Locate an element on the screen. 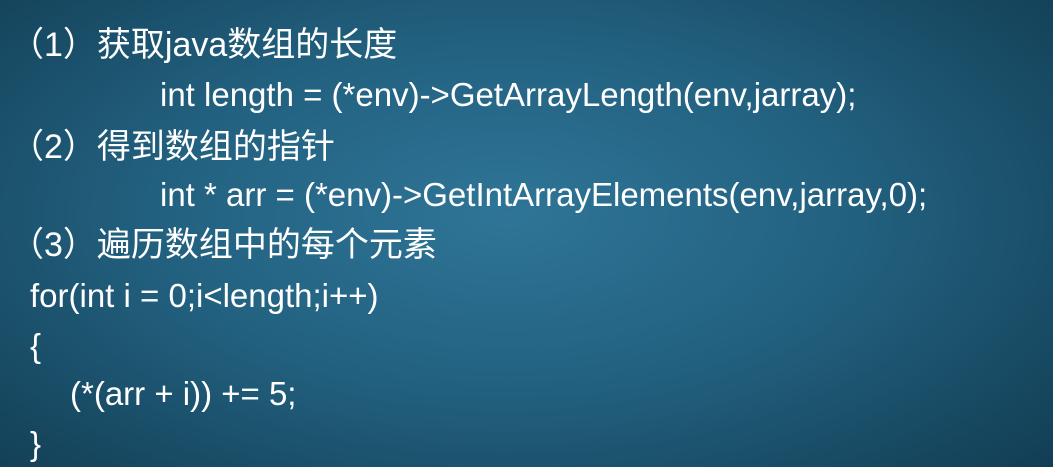 This screenshot has width=1053, height=467. close-brace: } is located at coordinates (36, 443).